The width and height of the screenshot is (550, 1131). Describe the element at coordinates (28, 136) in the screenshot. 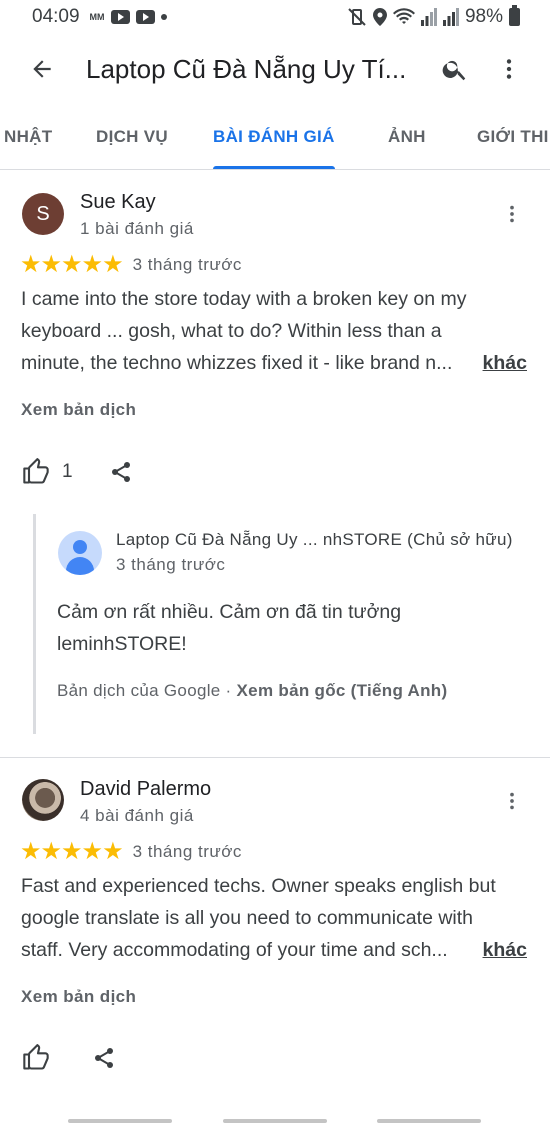

I see `tab-overview: NHẬT` at that location.